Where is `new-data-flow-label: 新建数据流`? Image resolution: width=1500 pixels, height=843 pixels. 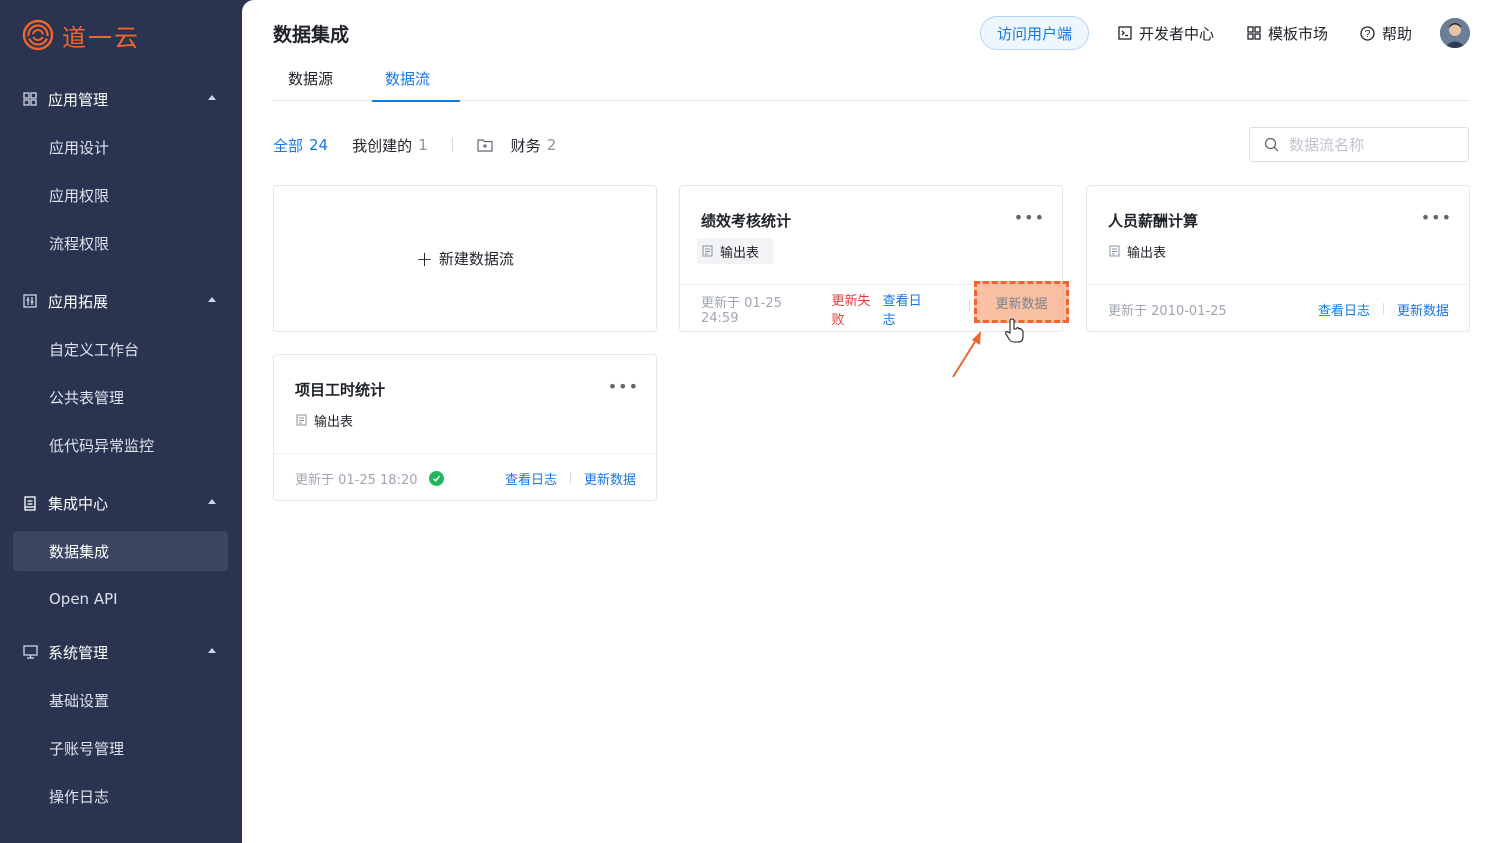
new-data-flow-label: 新建数据流 is located at coordinates (476, 259).